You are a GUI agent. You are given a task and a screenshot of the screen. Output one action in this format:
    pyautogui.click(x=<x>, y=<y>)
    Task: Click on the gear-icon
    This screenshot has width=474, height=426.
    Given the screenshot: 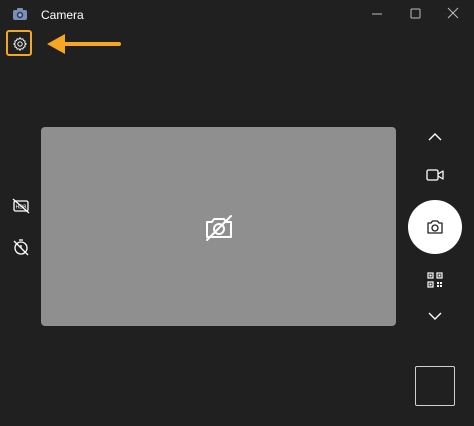 What is the action you would take?
    pyautogui.click(x=20, y=44)
    